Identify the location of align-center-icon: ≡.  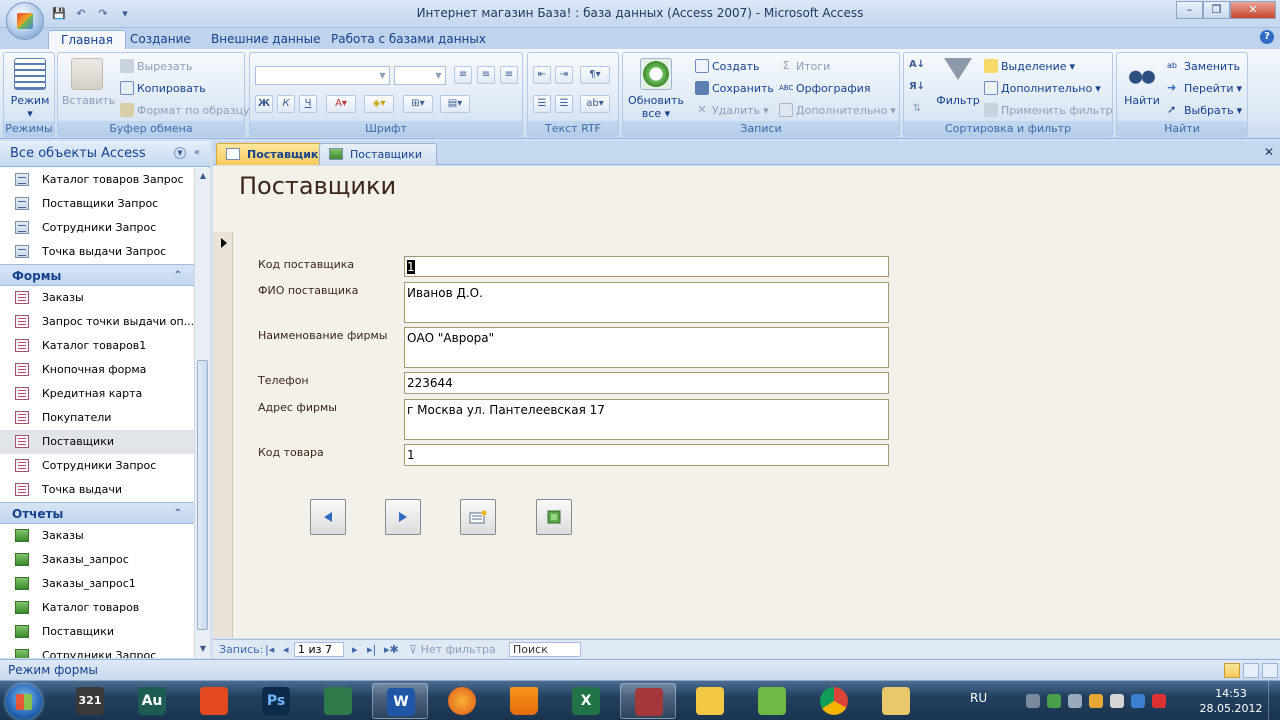
(486, 75).